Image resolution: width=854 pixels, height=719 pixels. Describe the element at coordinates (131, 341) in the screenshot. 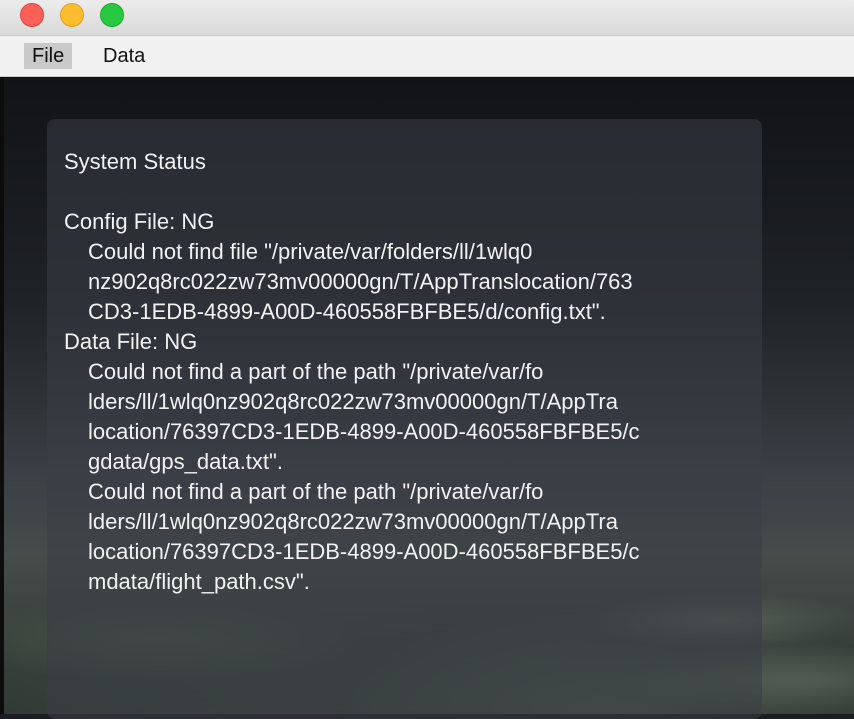

I see `data-file-status: Data File: NG` at that location.